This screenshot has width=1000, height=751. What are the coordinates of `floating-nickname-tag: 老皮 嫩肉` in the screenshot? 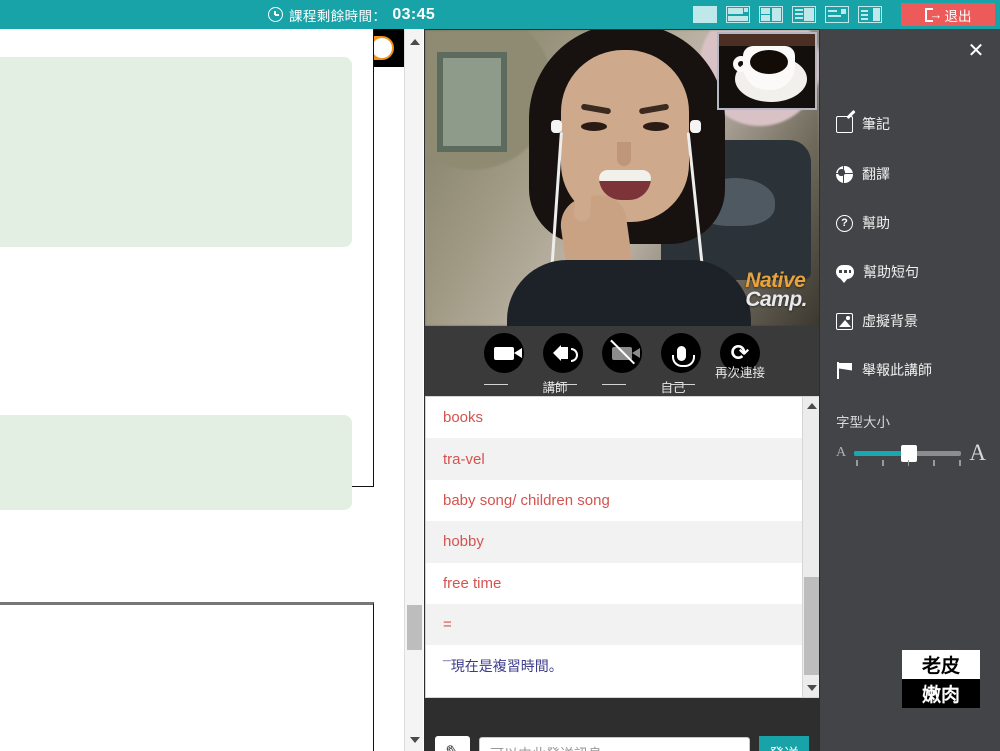 It's located at (941, 679).